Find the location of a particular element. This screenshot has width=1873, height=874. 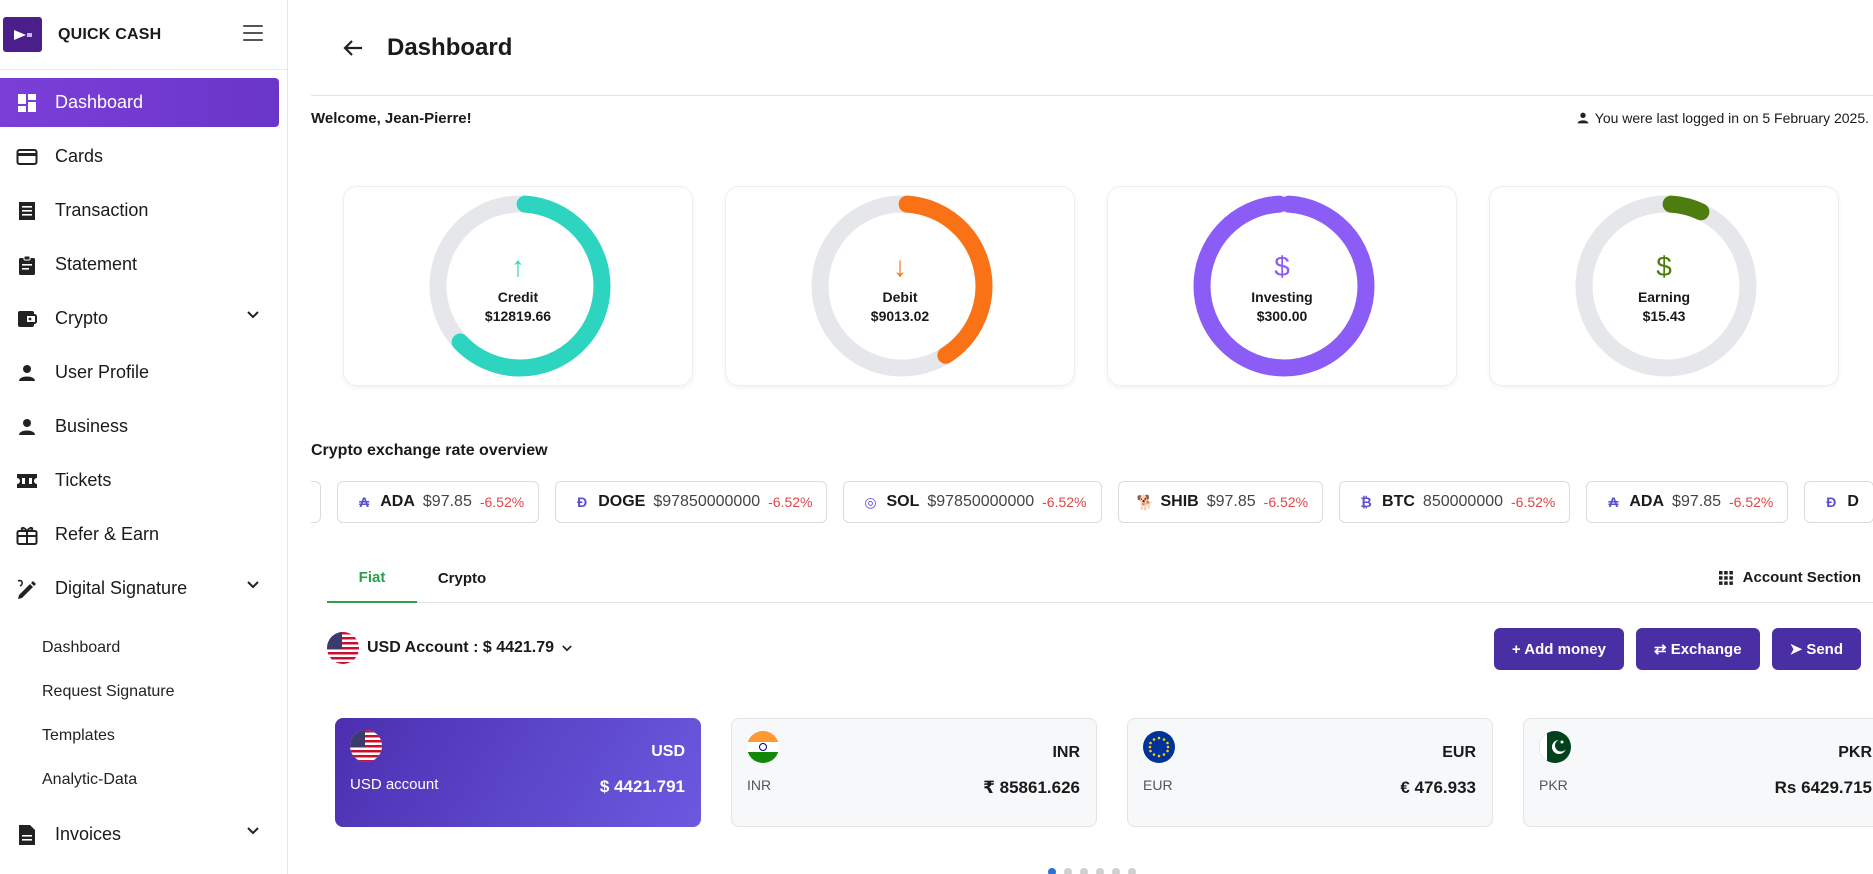

ticker-item-btc: ₿ BTC 850000000 -6.52% is located at coordinates (1455, 502).